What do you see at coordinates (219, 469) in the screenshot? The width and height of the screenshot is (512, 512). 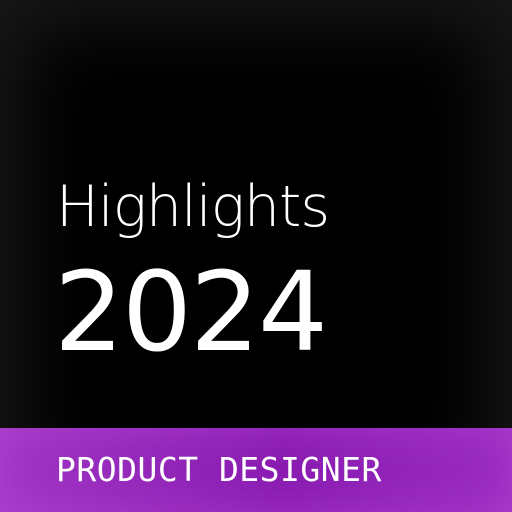 I see `role-label: PRODUCT DESIGNER` at bounding box center [219, 469].